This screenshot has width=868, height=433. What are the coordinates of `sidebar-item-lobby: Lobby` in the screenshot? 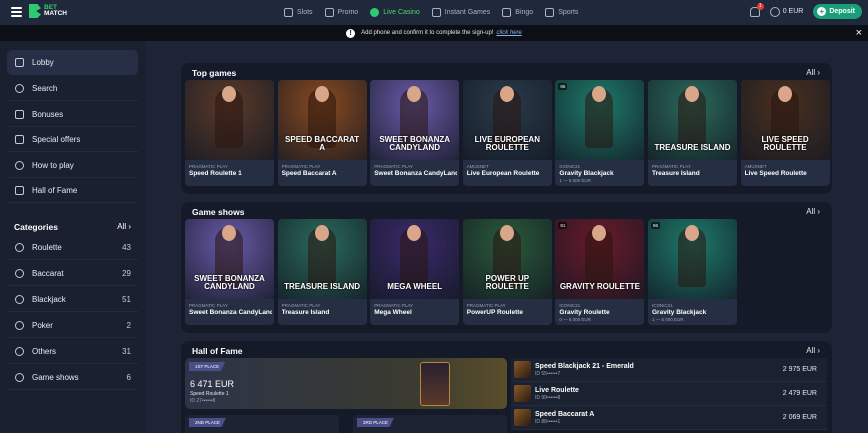 It's located at (72, 62).